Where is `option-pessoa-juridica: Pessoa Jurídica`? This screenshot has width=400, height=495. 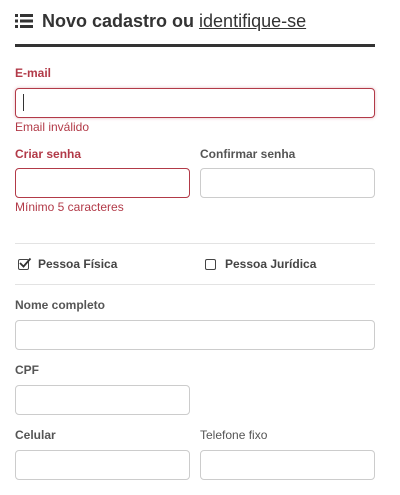 option-pessoa-juridica: Pessoa Jurídica is located at coordinates (260, 264).